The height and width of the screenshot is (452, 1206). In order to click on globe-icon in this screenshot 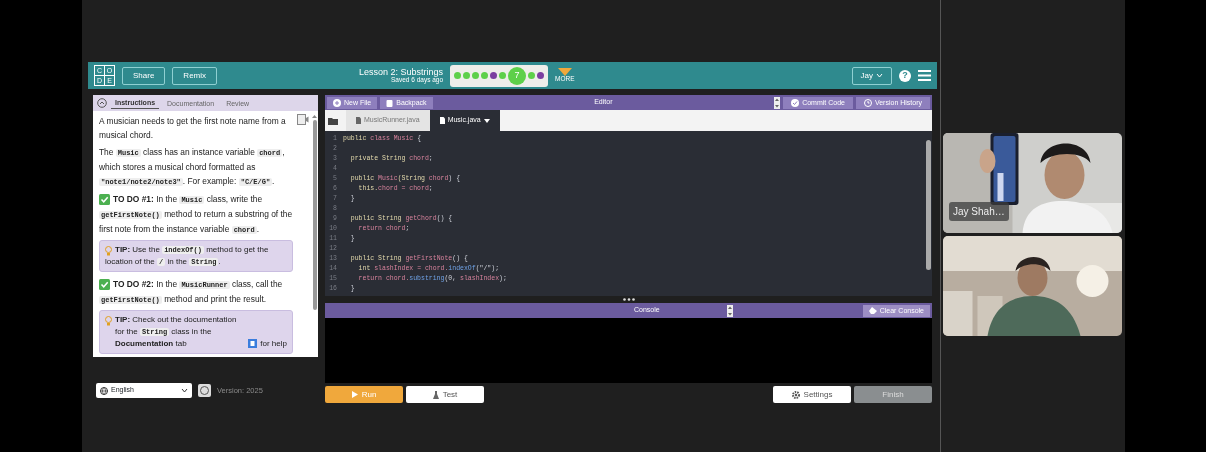, I will do `click(104, 390)`.